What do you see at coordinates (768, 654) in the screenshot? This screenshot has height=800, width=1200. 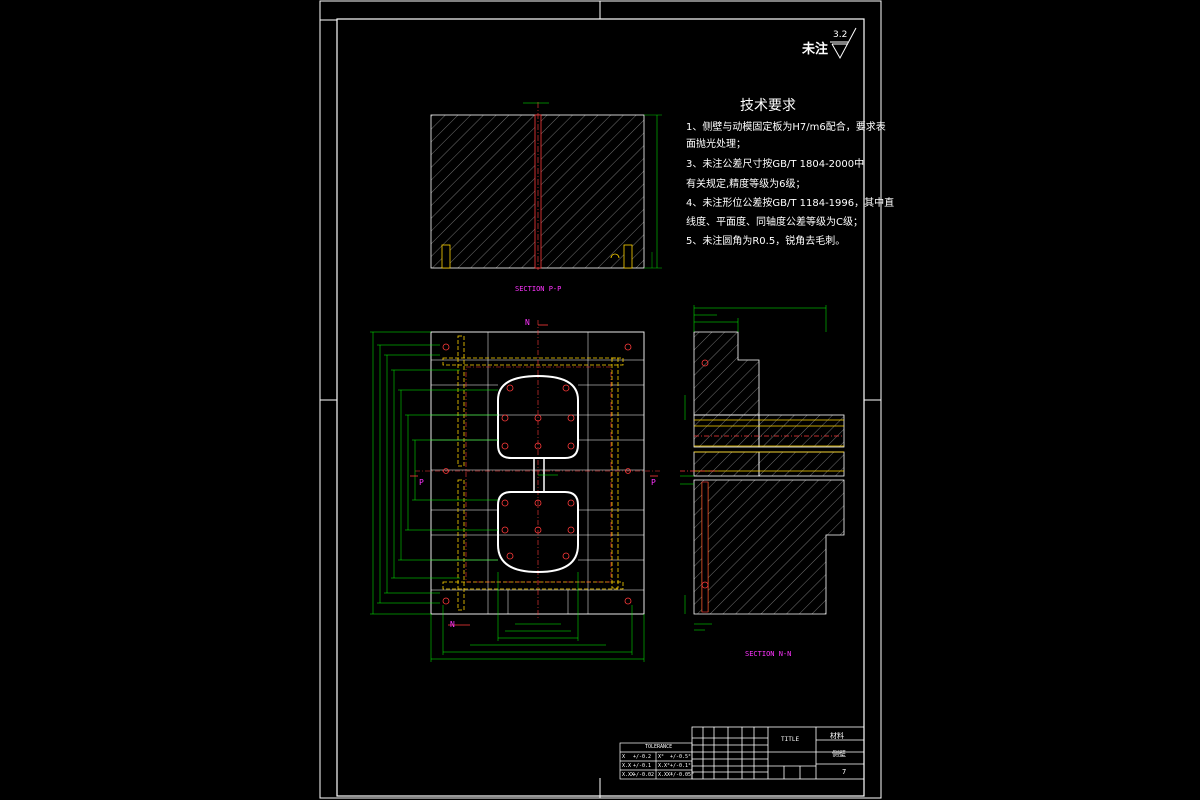 I see `section-nn-label: SECTION N-N` at bounding box center [768, 654].